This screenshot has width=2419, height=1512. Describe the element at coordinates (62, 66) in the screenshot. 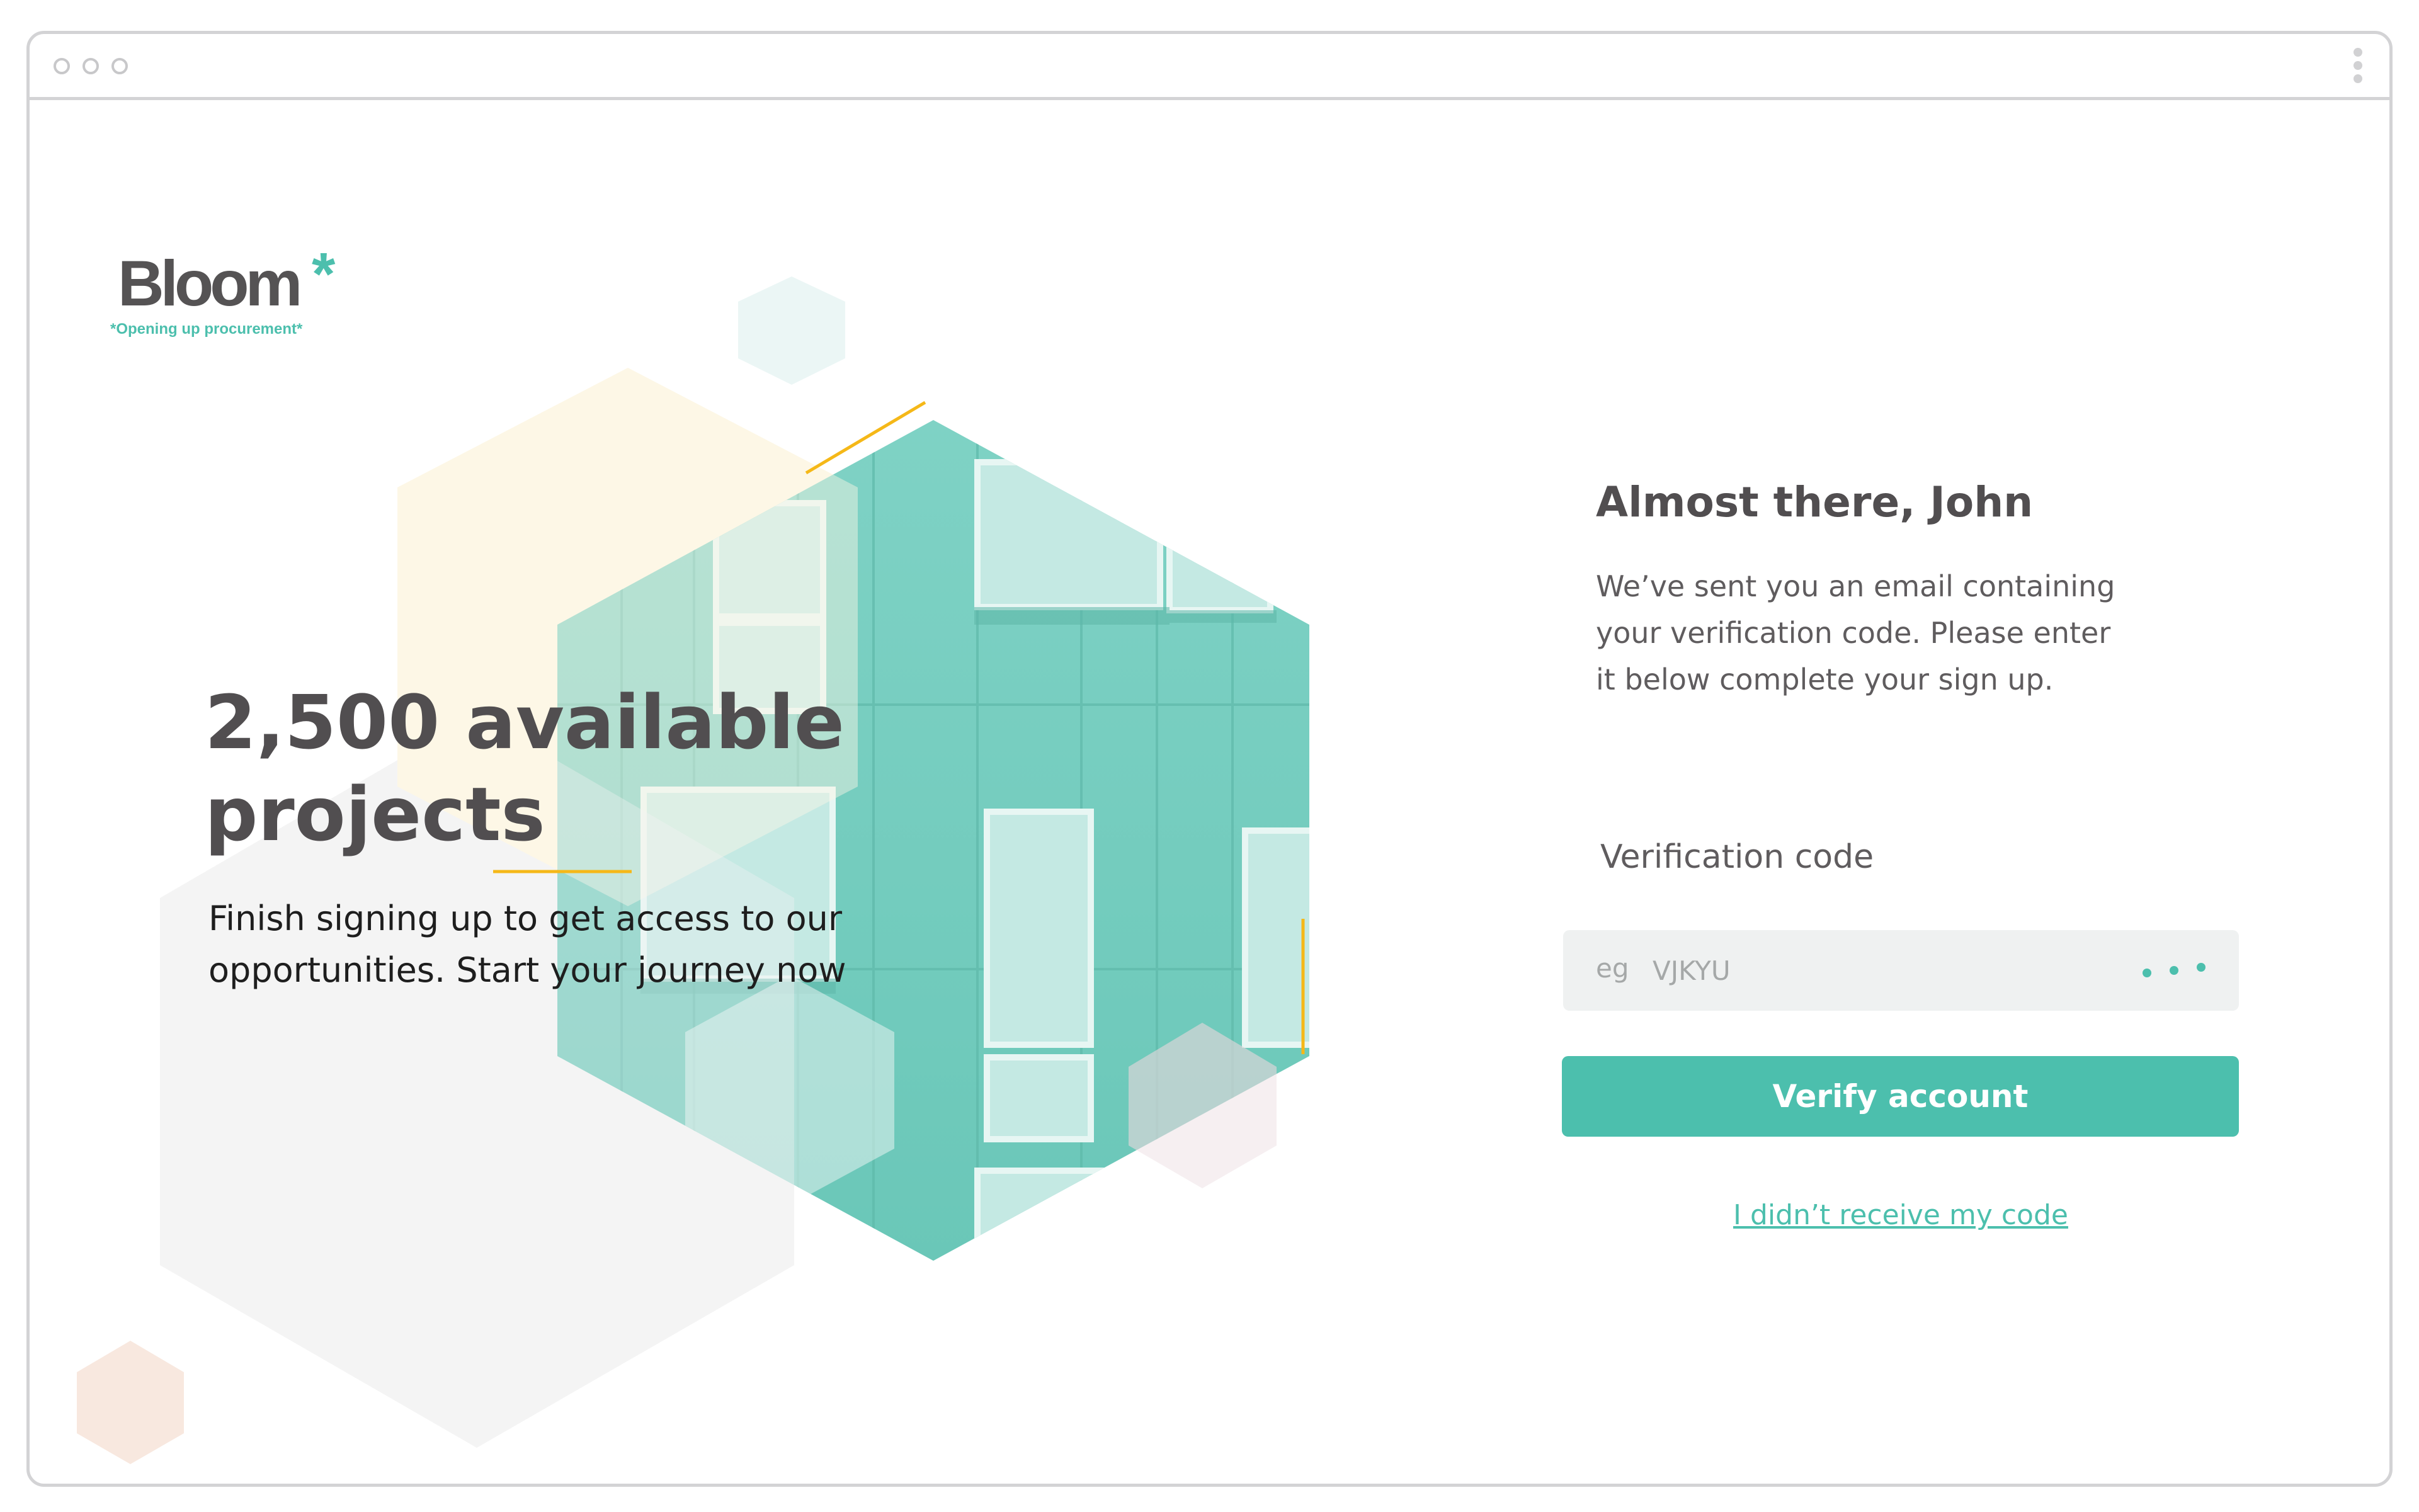

I see `window-close-control` at that location.